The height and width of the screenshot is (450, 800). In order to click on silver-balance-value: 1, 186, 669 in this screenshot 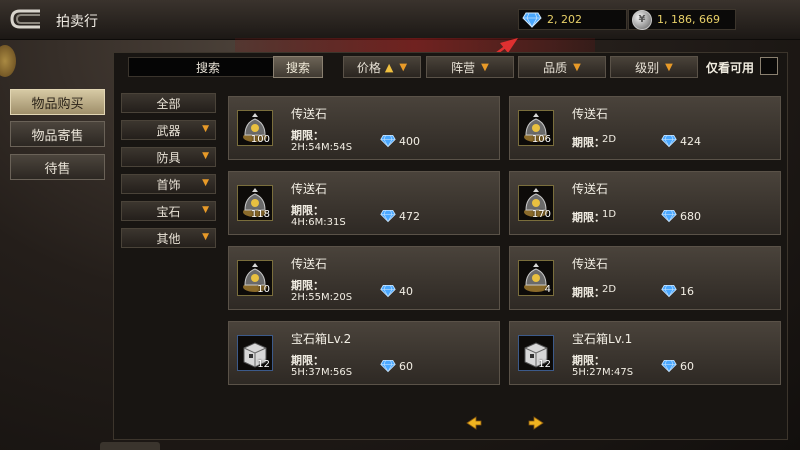, I will do `click(688, 19)`.